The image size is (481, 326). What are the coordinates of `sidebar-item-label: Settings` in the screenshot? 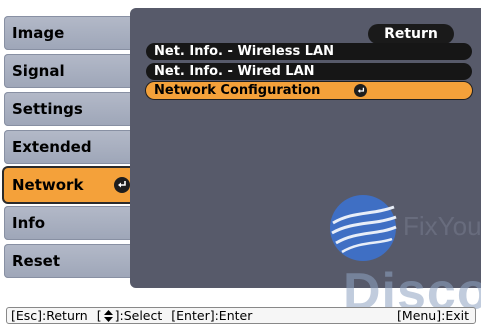 It's located at (47, 109).